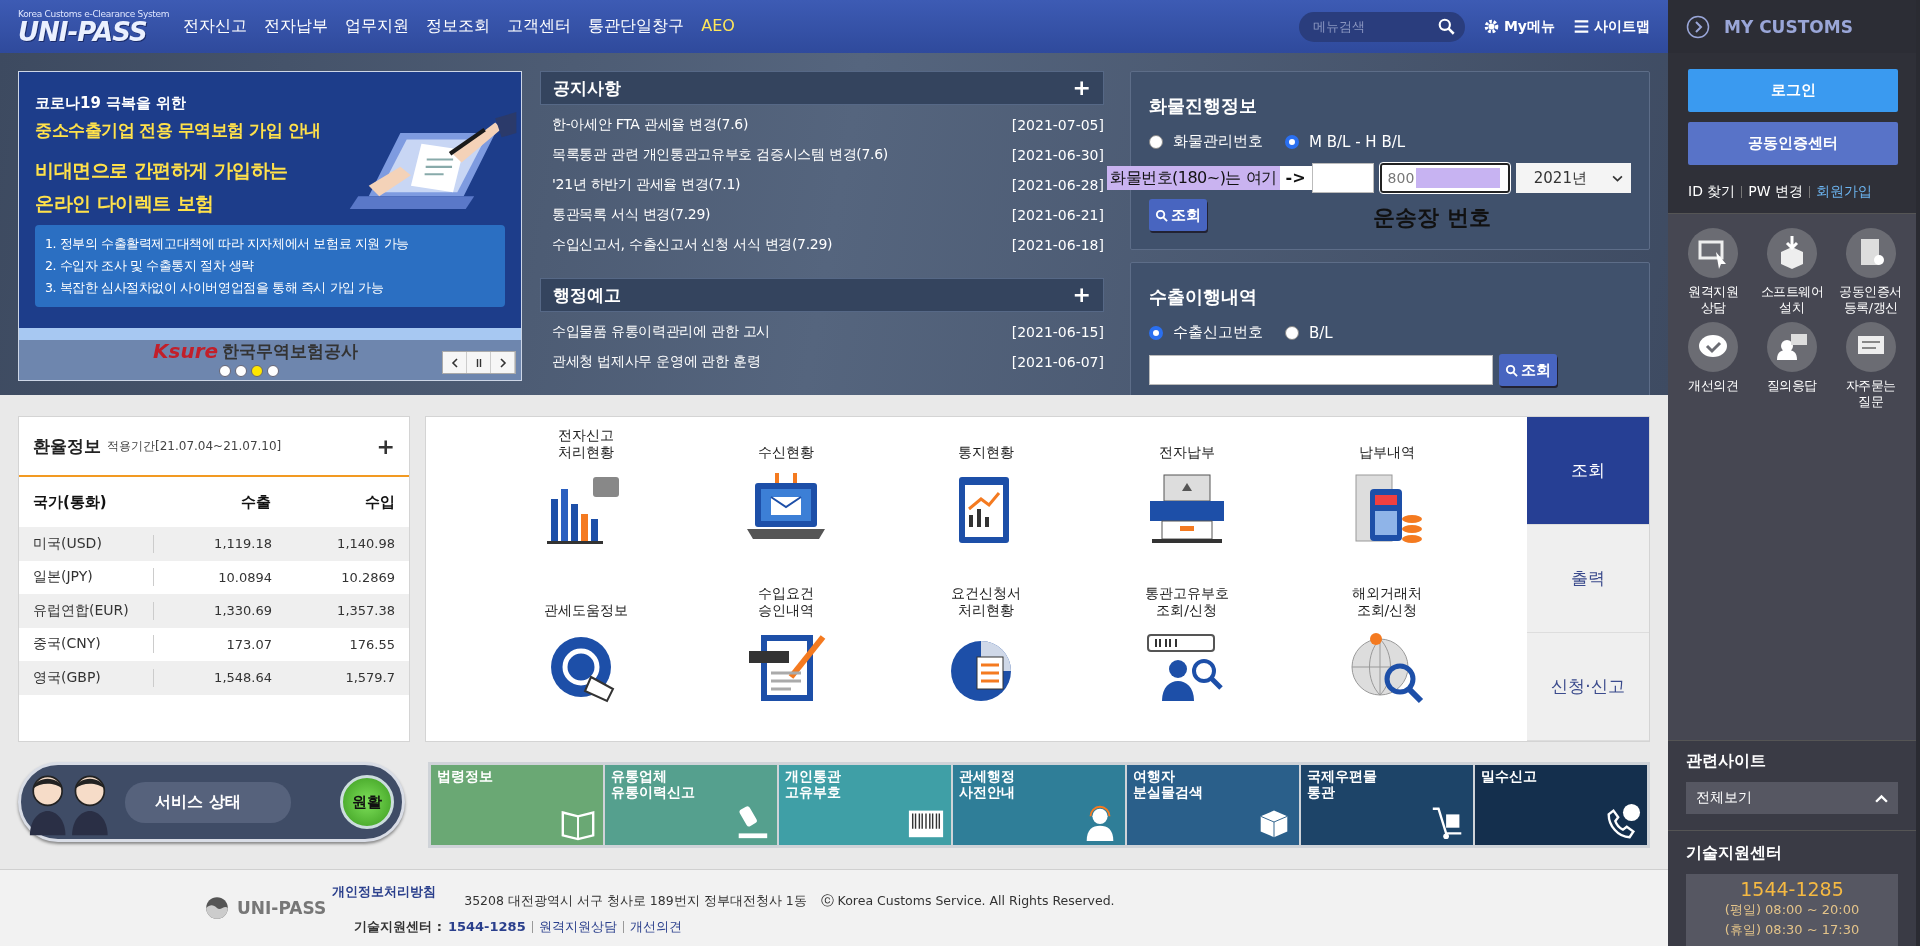 This screenshot has width=1920, height=946. What do you see at coordinates (215, 26) in the screenshot?
I see `menu-item: 전자신고` at bounding box center [215, 26].